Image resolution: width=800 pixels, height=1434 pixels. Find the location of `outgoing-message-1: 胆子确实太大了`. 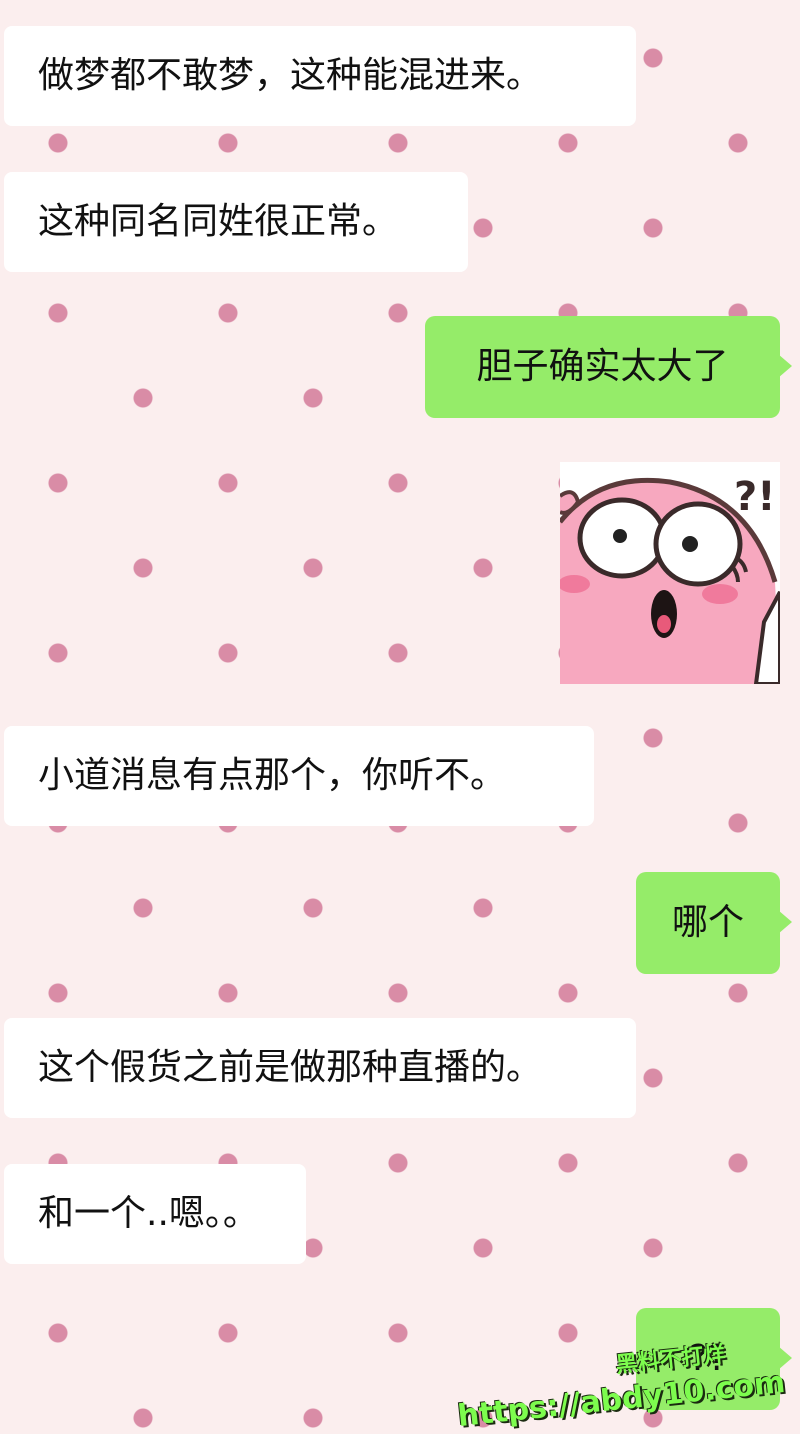

outgoing-message-1: 胆子确实太大了 is located at coordinates (608, 367).